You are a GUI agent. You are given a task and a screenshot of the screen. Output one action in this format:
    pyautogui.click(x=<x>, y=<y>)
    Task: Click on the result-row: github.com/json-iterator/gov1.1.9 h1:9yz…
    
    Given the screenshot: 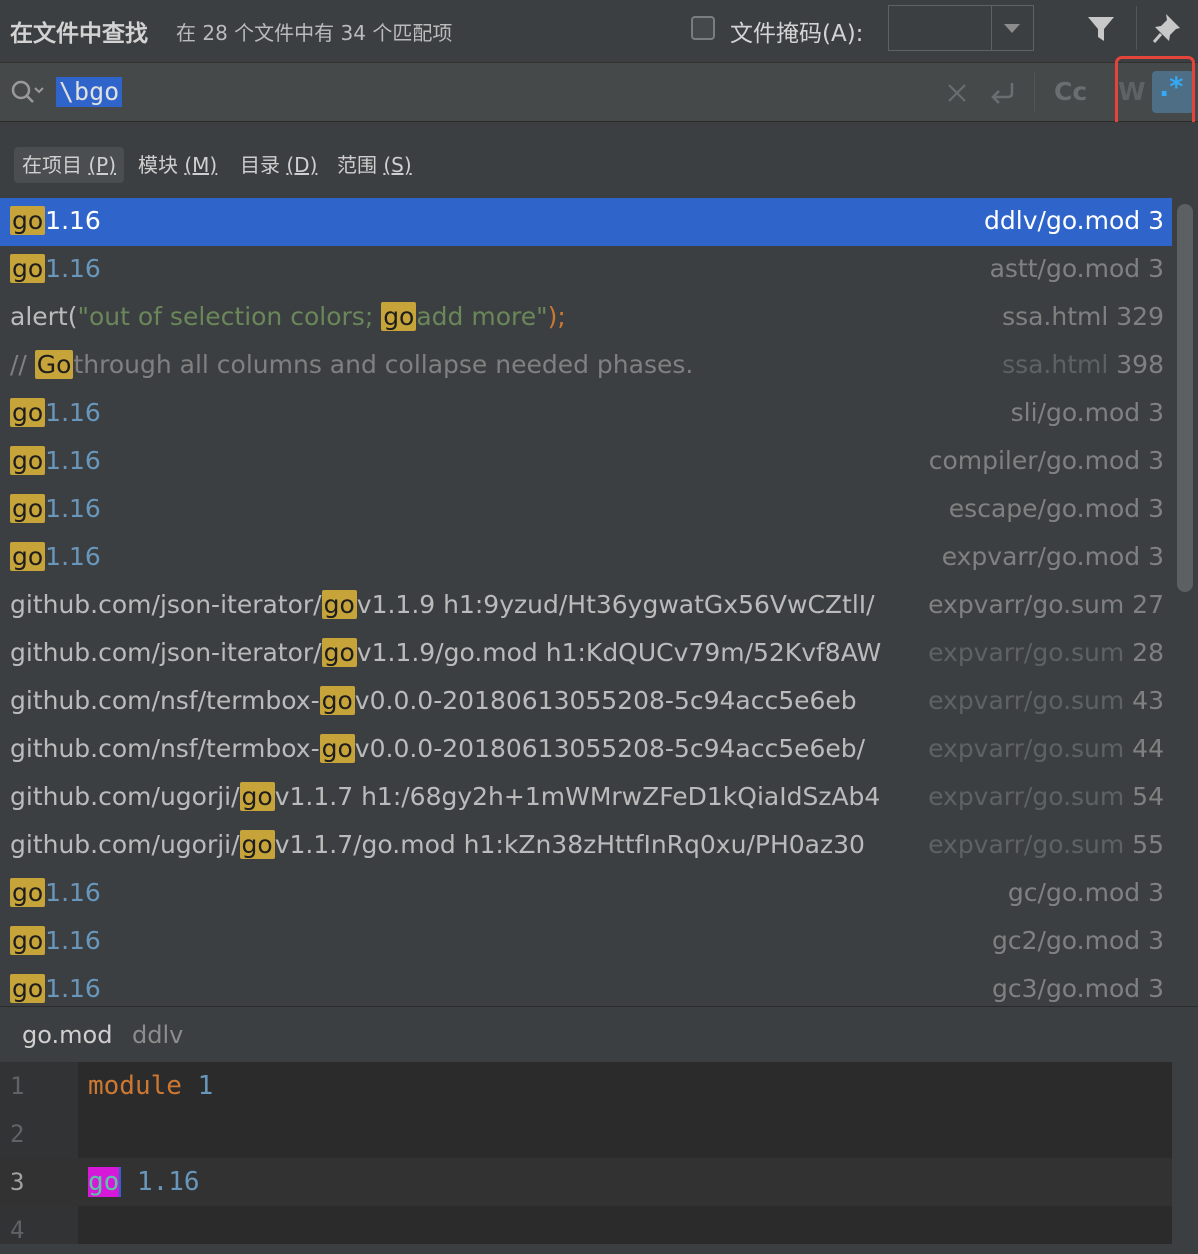 What is the action you would take?
    pyautogui.click(x=586, y=606)
    